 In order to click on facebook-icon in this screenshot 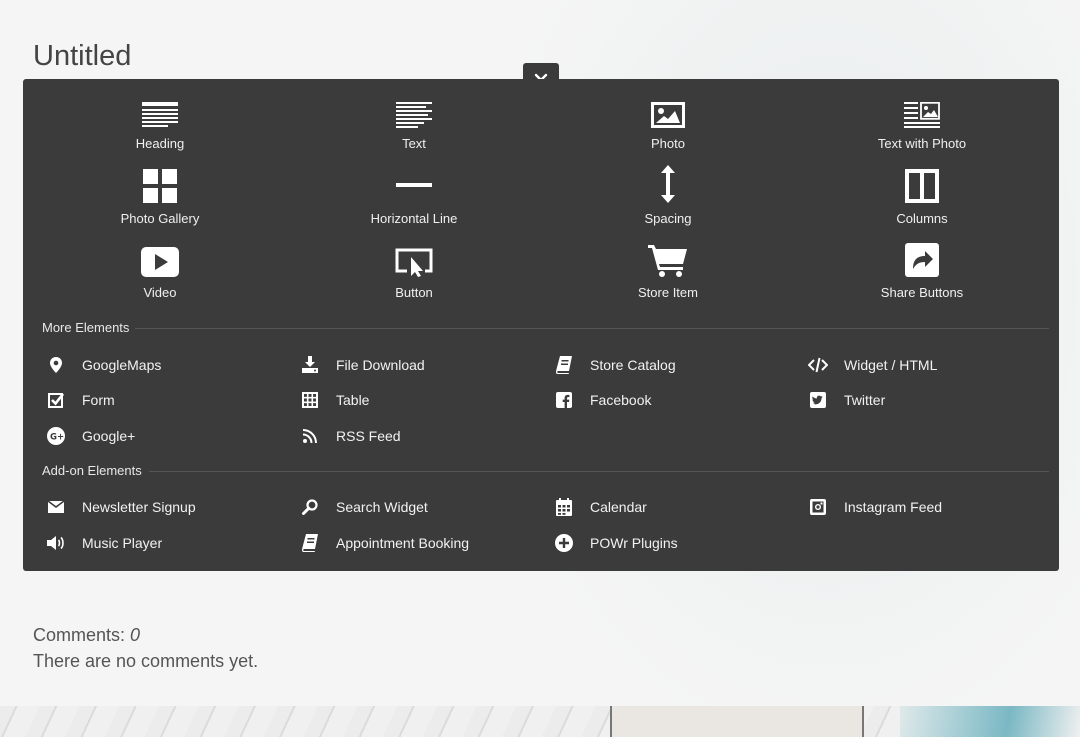, I will do `click(564, 400)`.